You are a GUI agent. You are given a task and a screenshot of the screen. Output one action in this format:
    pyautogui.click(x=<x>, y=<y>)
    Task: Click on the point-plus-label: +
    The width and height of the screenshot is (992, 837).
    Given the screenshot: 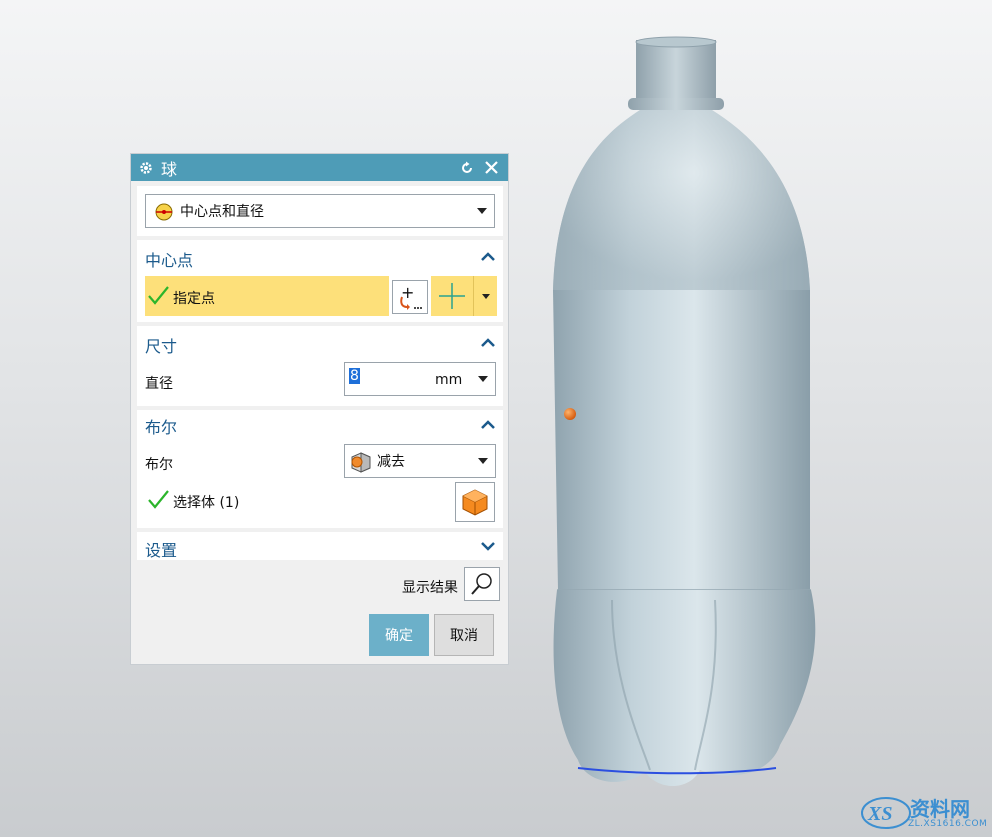 What is the action you would take?
    pyautogui.click(x=408, y=292)
    